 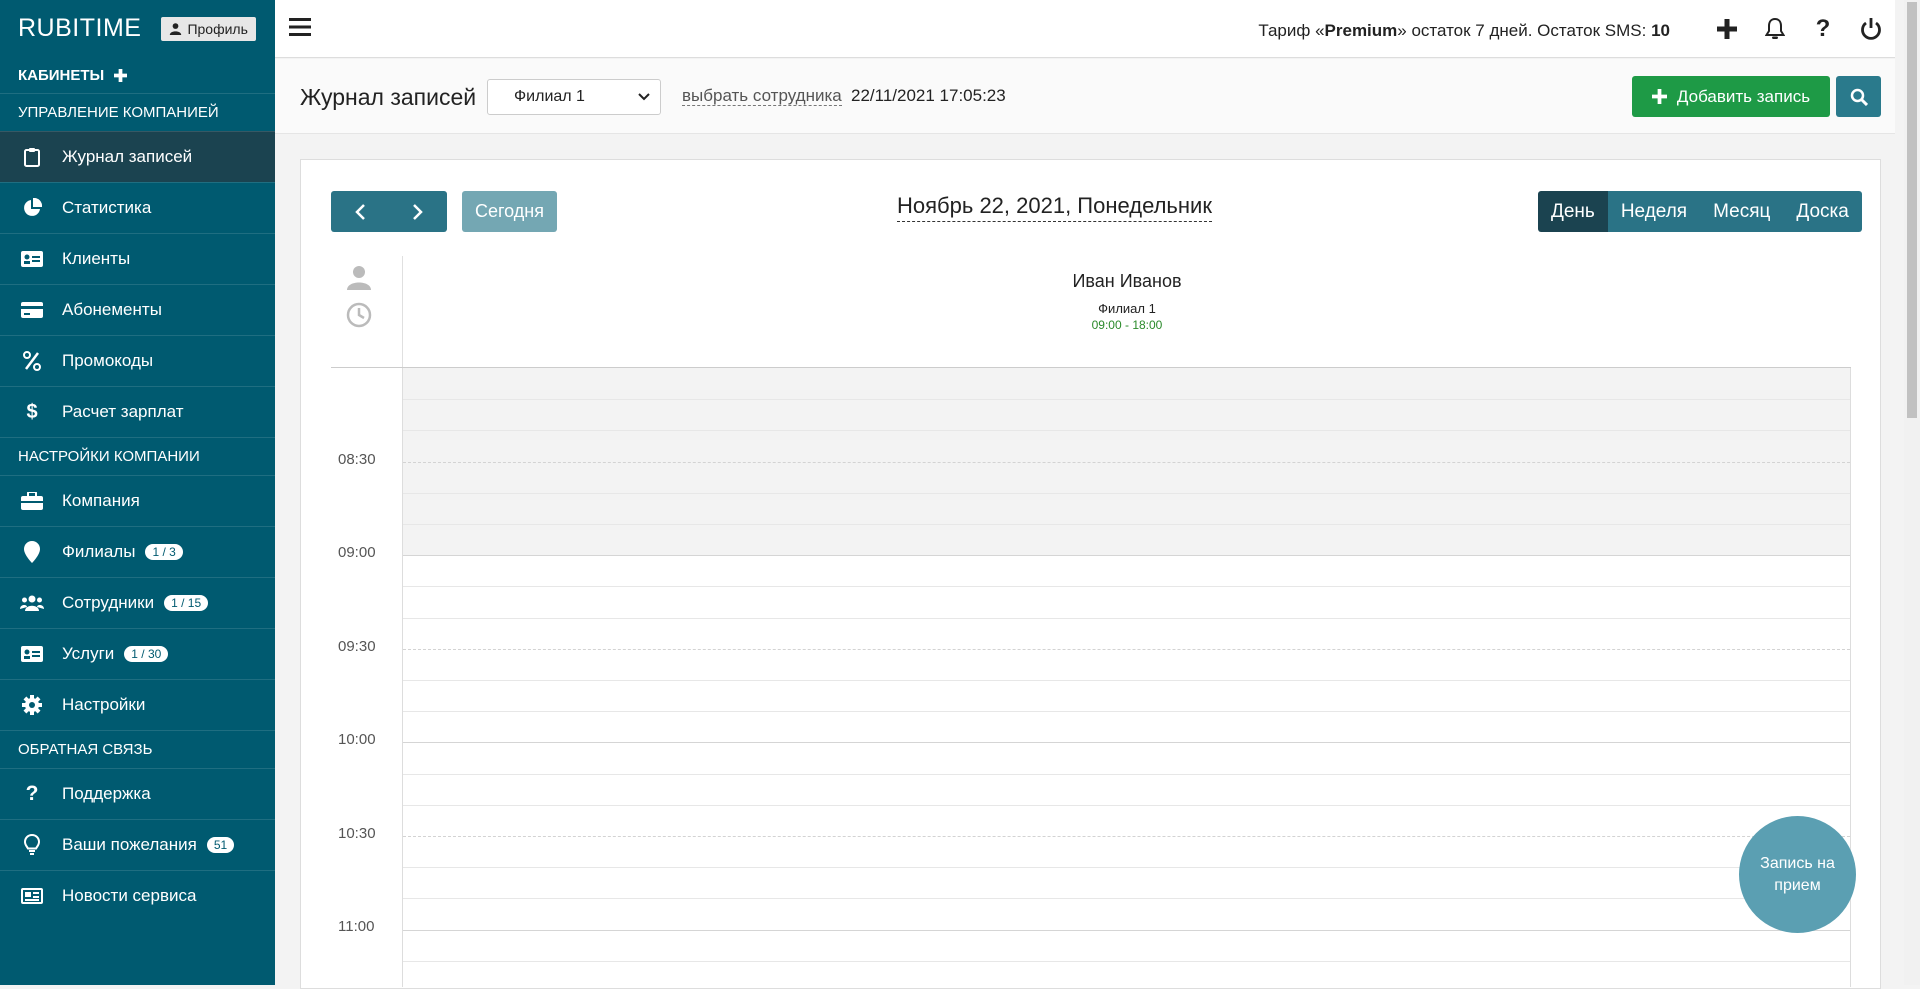 I want to click on time-label: 10:30, so click(x=357, y=833).